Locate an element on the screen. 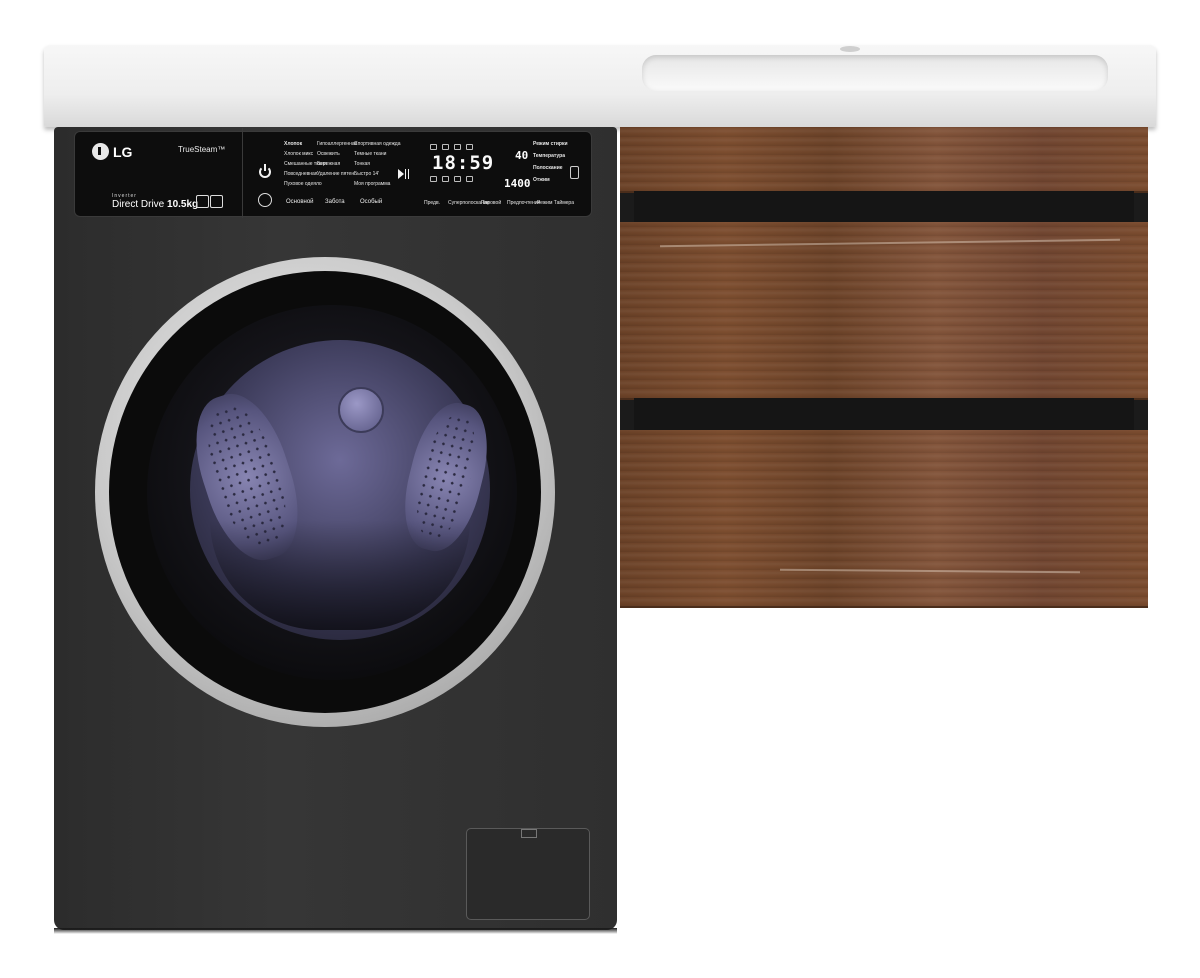 This screenshot has height=978, width=1200. drawer-middle is located at coordinates (884, 311).